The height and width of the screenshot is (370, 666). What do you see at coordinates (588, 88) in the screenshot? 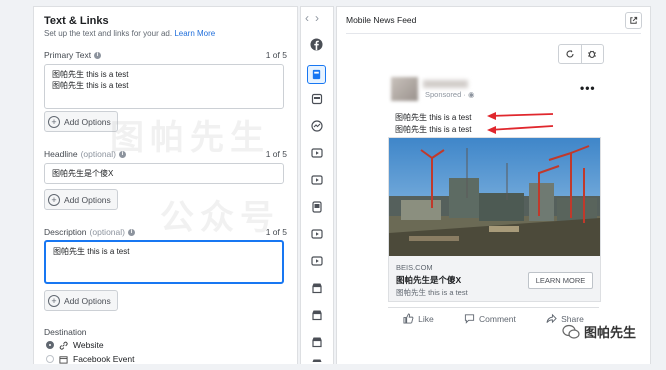
I see `more-options-icon: •••` at bounding box center [588, 88].